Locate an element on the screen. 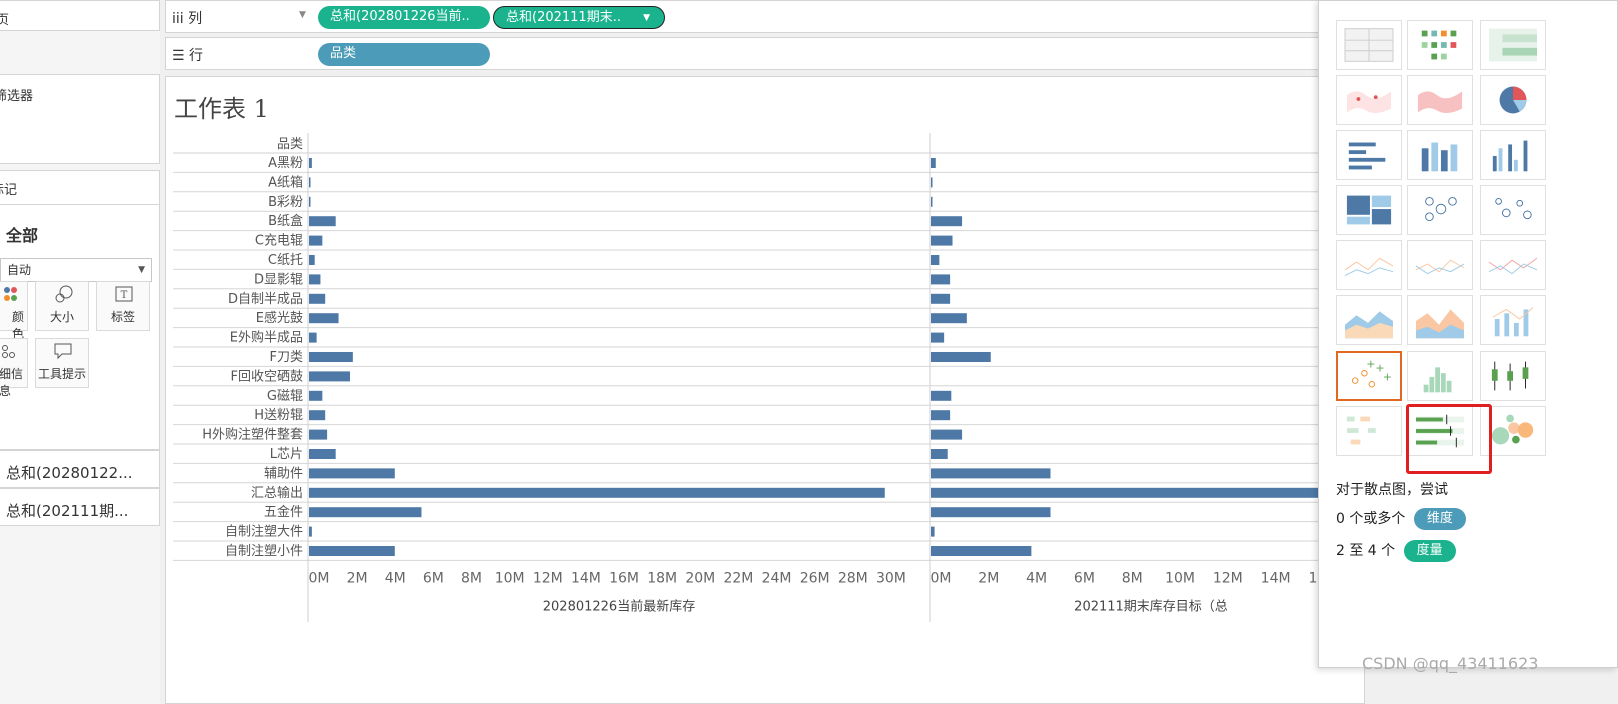 This screenshot has height=704, width=1618. highlight-table-icon is located at coordinates (1513, 45).